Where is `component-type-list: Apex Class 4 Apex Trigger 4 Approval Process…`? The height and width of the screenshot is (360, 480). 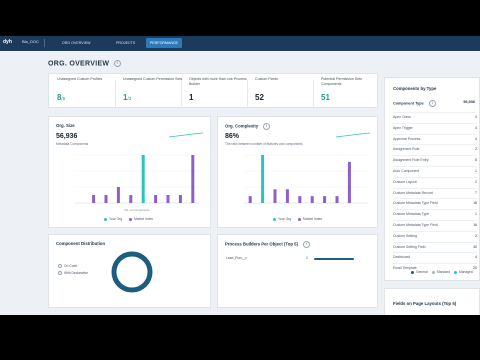 component-type-list: Apex Class 4 Apex Trigger 4 Approval Process… is located at coordinates (435, 193).